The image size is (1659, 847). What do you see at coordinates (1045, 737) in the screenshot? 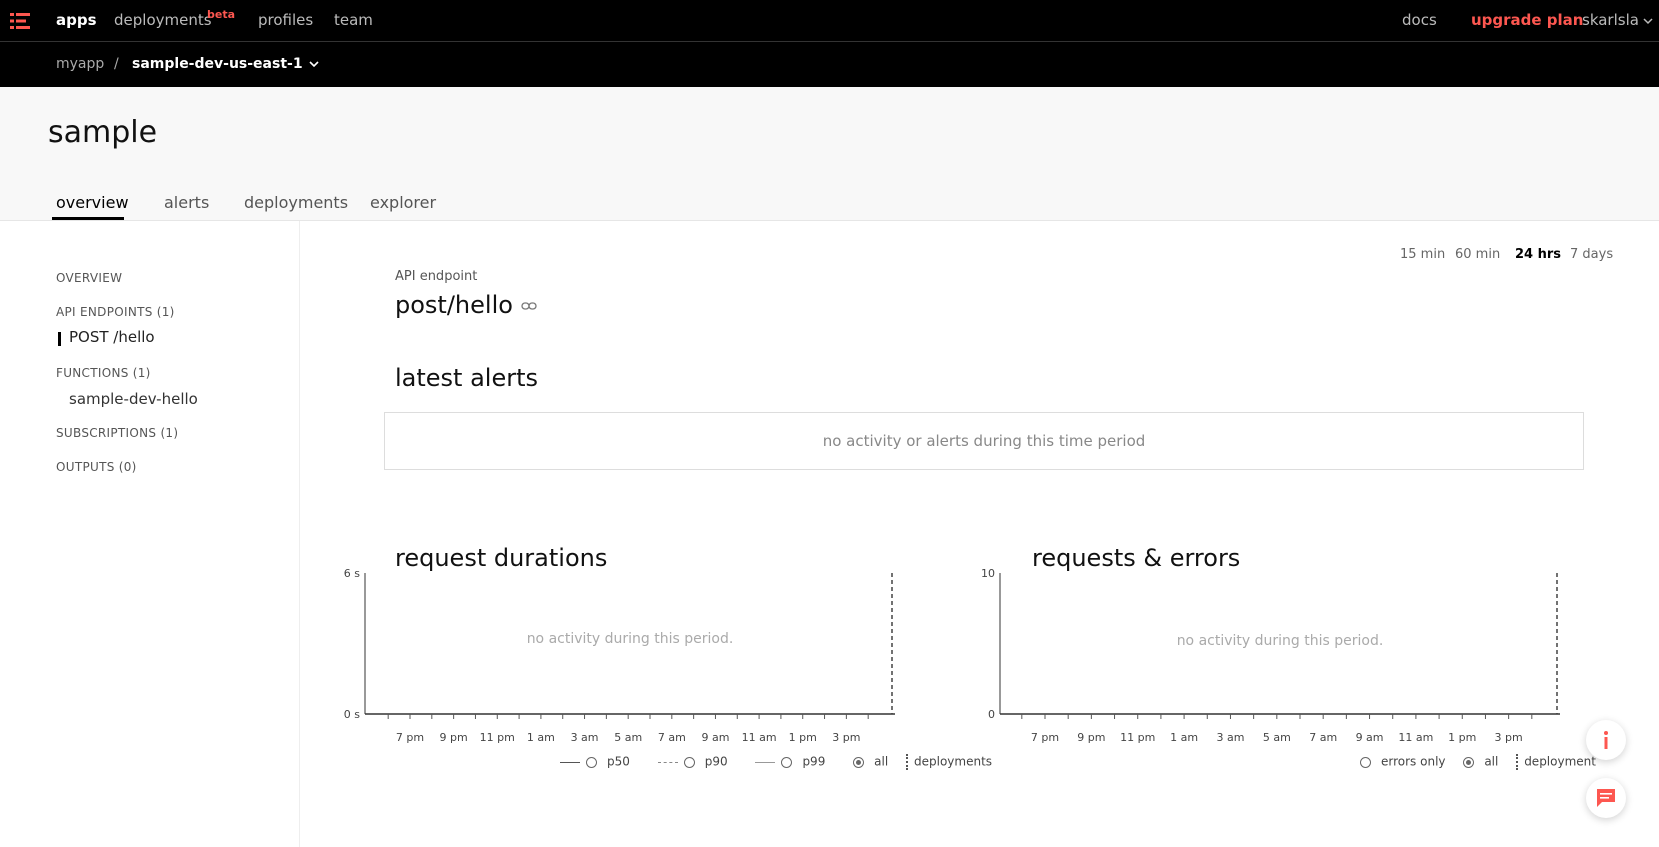
I see `x-tick-label: 7 pm` at bounding box center [1045, 737].